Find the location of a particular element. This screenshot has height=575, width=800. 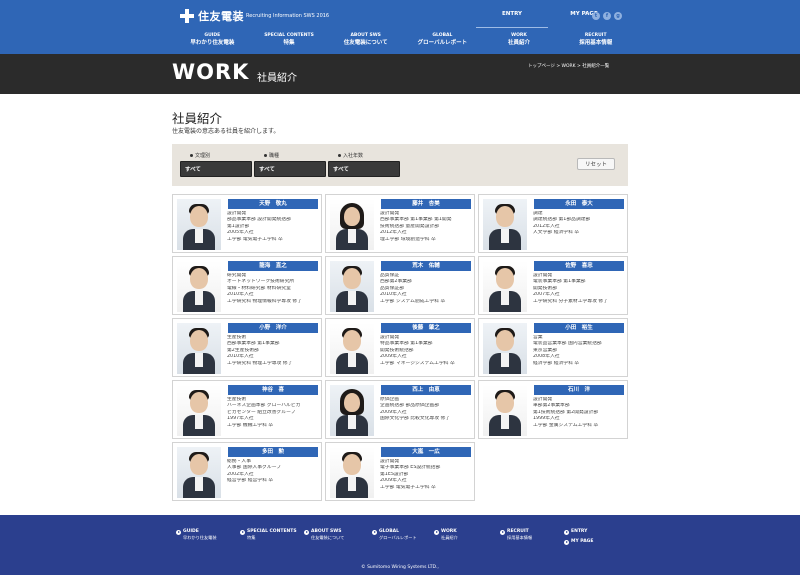

nav-item-work: WORK 社員紹介 is located at coordinates (519, 42).